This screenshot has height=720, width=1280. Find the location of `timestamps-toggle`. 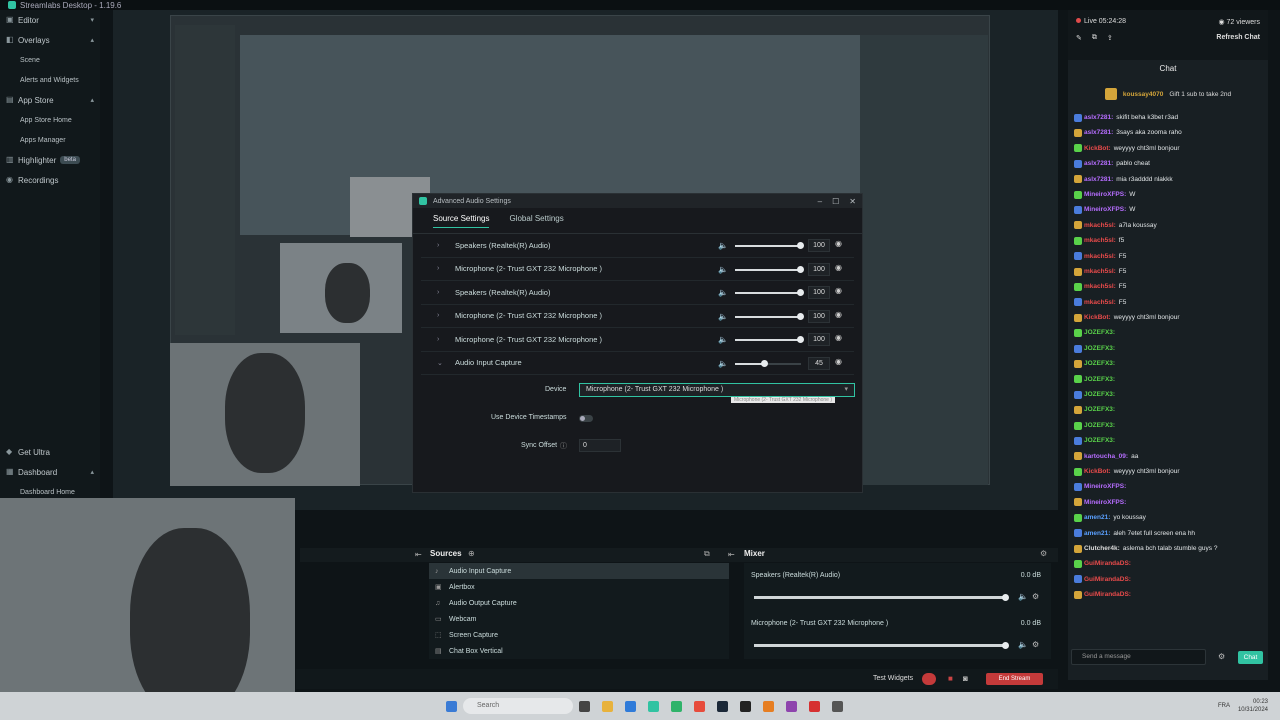

timestamps-toggle is located at coordinates (586, 418).